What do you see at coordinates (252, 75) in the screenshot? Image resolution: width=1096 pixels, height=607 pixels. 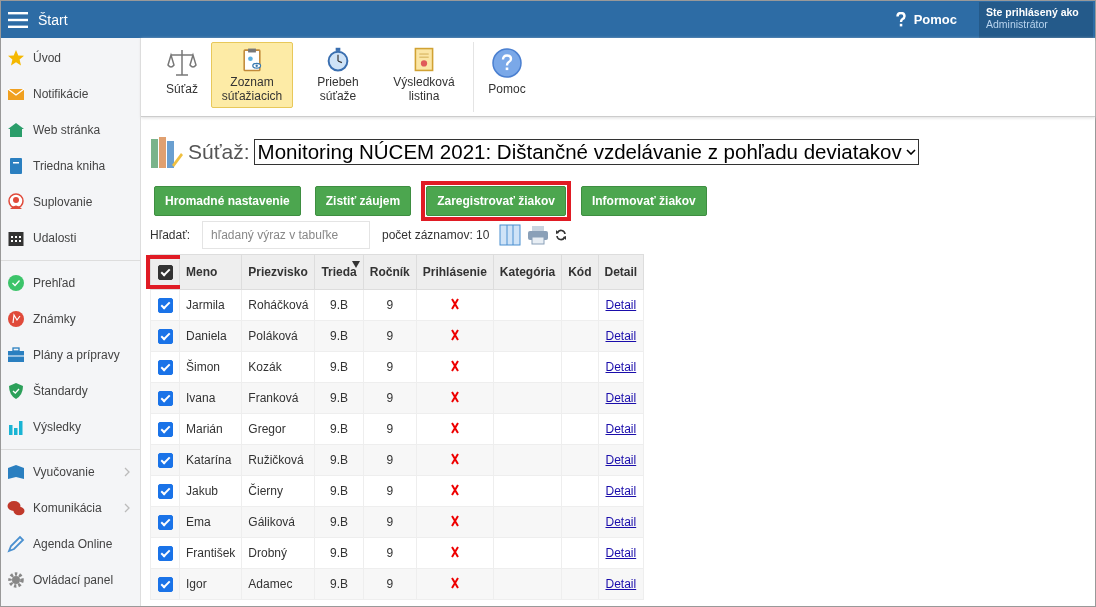 I see `toolbar-button: Zoznam súťažiacich` at bounding box center [252, 75].